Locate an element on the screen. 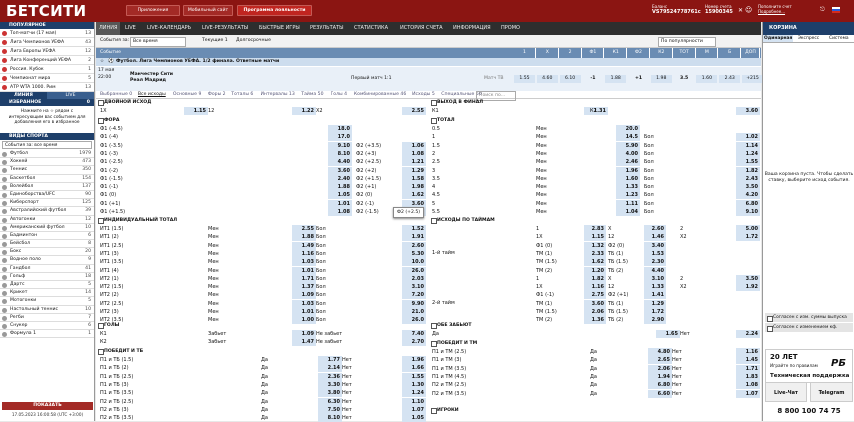 The image size is (854, 422). odd: 1.15 is located at coordinates (196, 111).